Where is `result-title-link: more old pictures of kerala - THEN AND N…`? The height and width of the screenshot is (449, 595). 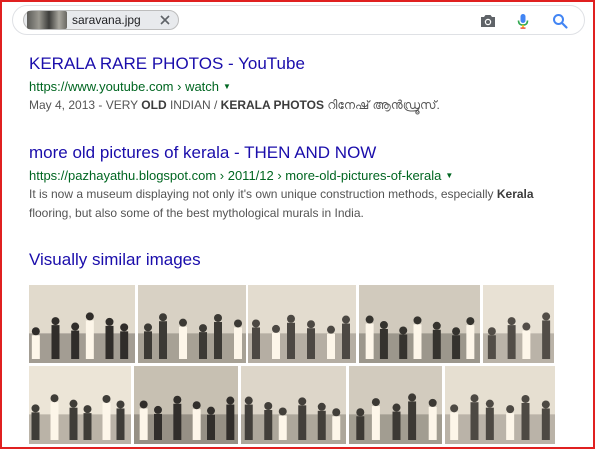
result-title-link: more old pictures of kerala - THEN AND N… is located at coordinates (299, 153).